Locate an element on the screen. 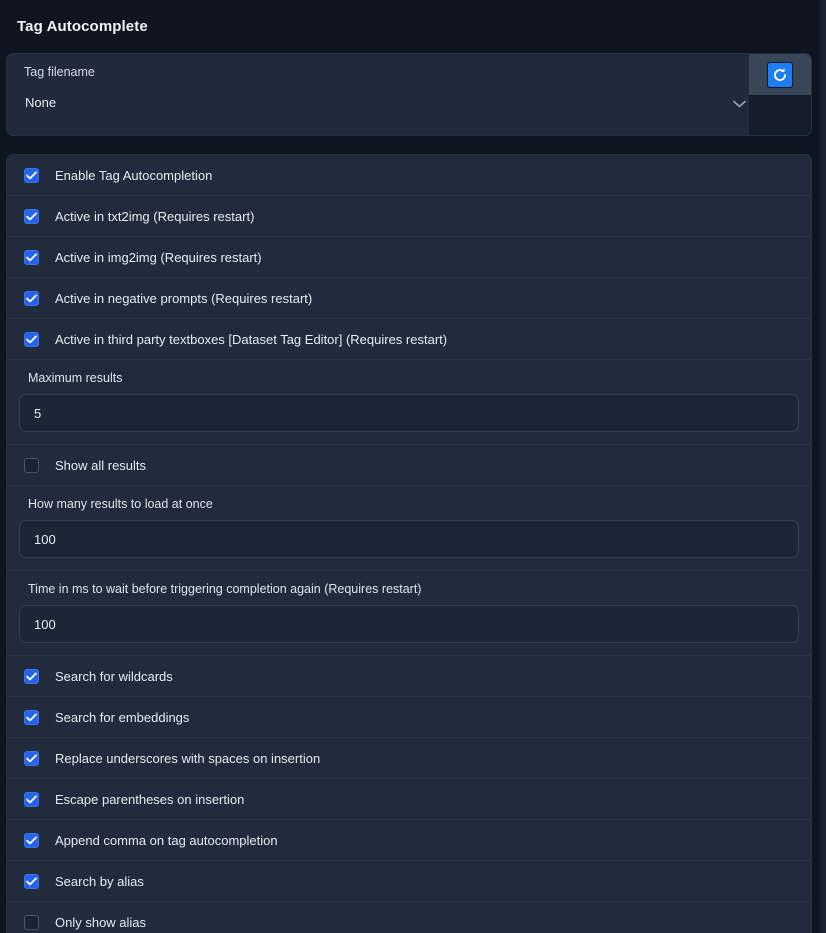 This screenshot has height=933, width=826. number-label: Maximum results is located at coordinates (75, 378).